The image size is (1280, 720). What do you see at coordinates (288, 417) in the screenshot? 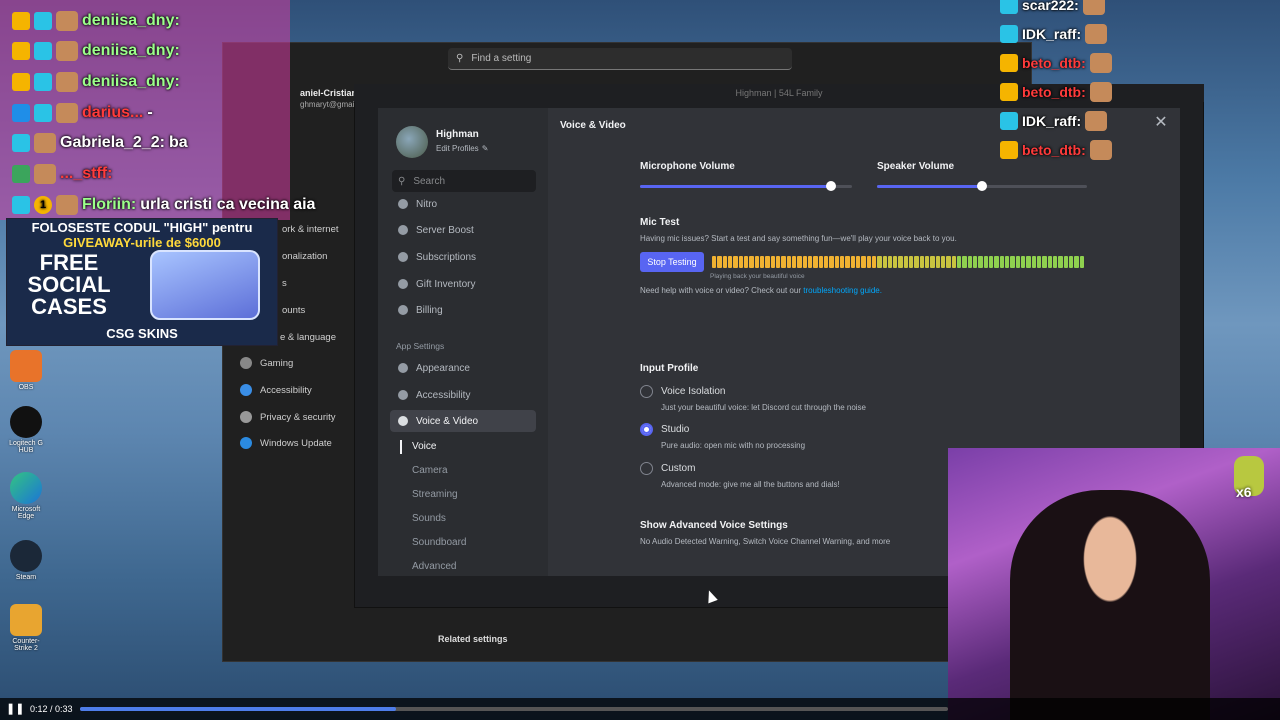
I see `ws-nav-privacy: Privacy & security` at bounding box center [288, 417].